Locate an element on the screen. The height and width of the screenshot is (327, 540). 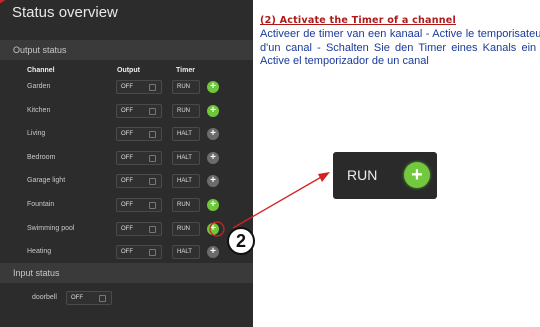
callout-arrowhead-icon is located at coordinates (324, 177).